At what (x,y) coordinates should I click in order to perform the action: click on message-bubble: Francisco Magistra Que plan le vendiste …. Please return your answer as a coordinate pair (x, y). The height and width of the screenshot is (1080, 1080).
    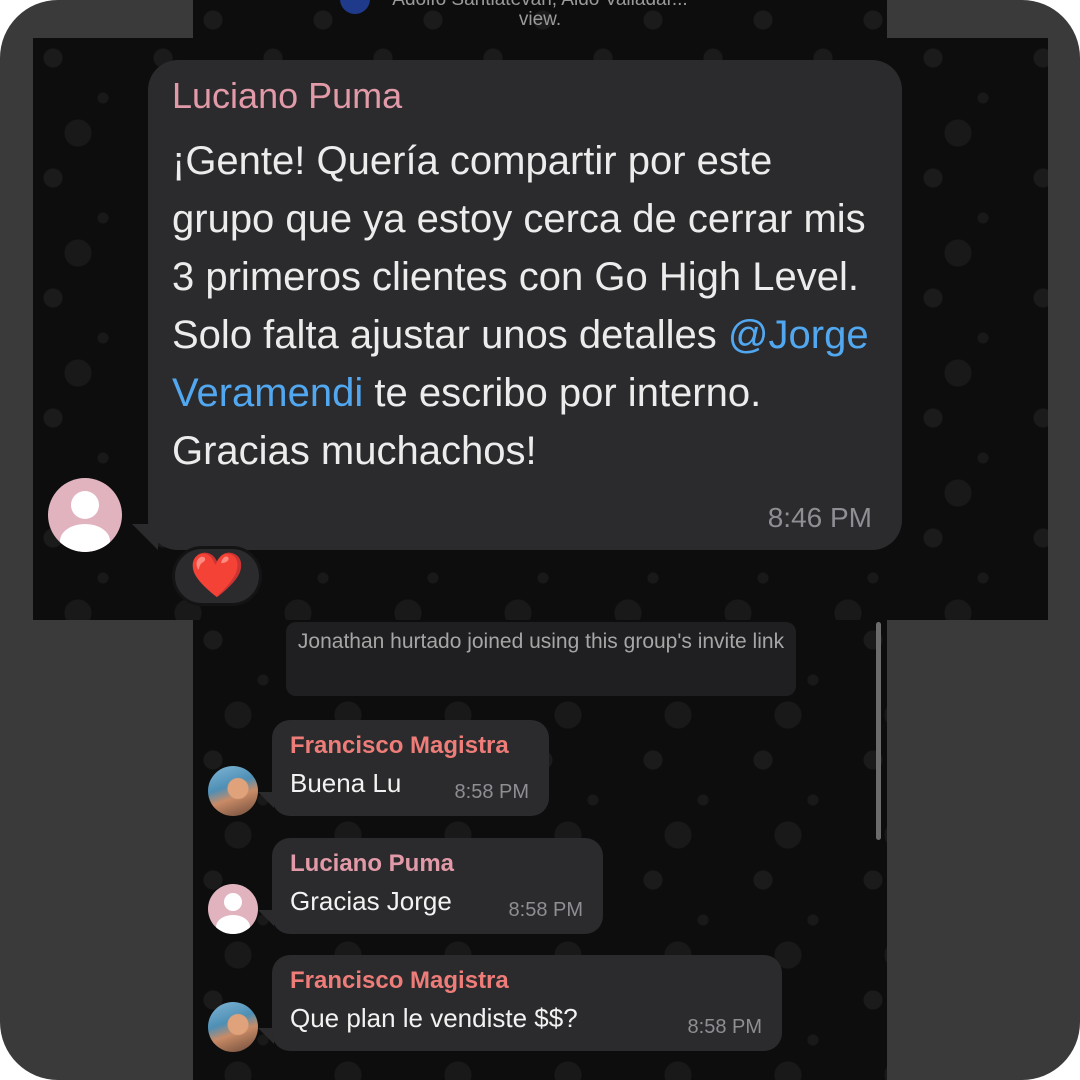
    Looking at the image, I should click on (527, 1003).